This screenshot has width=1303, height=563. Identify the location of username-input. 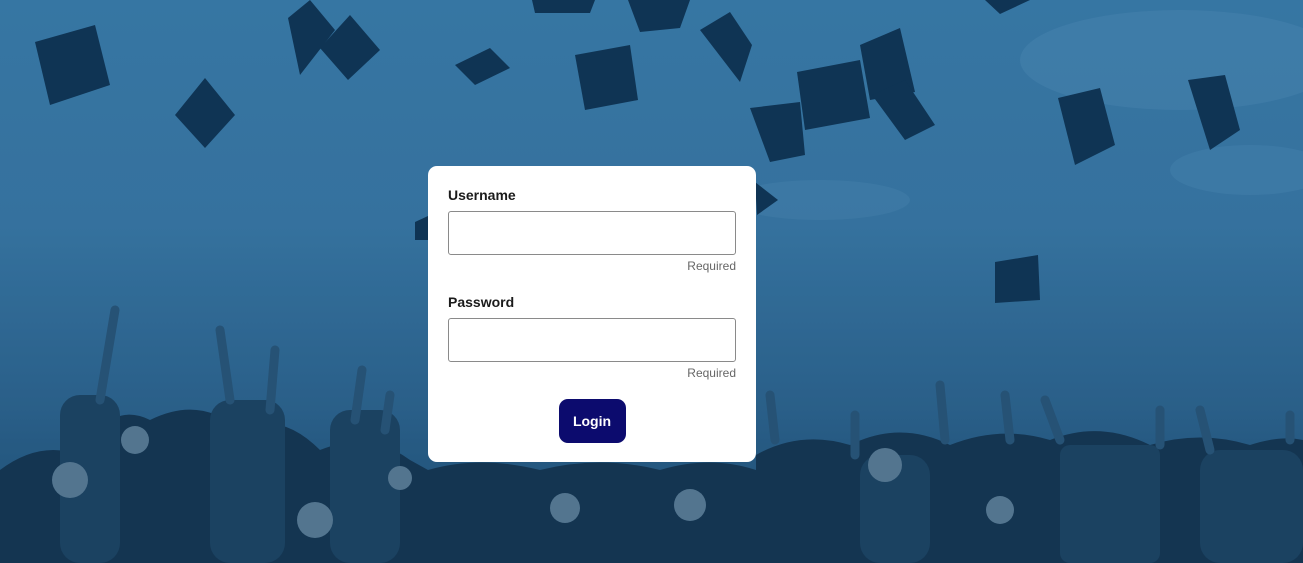
(592, 233).